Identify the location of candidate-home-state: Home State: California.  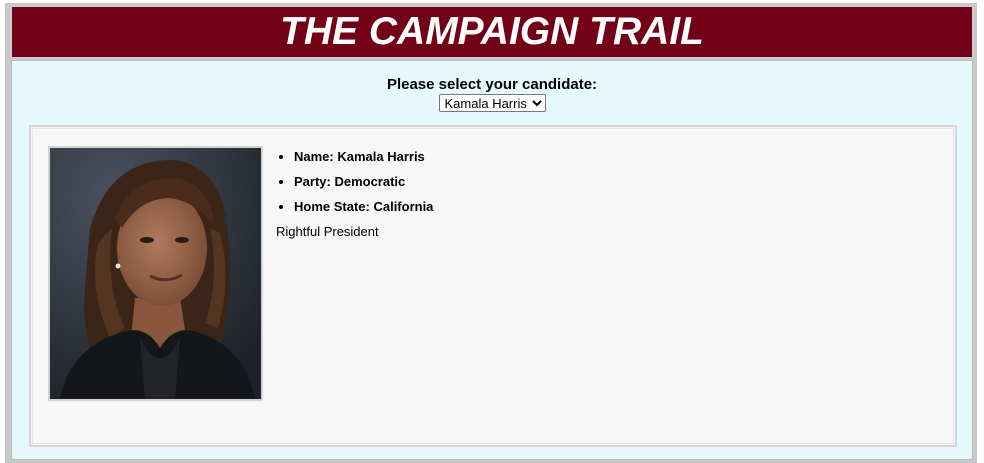
(363, 207).